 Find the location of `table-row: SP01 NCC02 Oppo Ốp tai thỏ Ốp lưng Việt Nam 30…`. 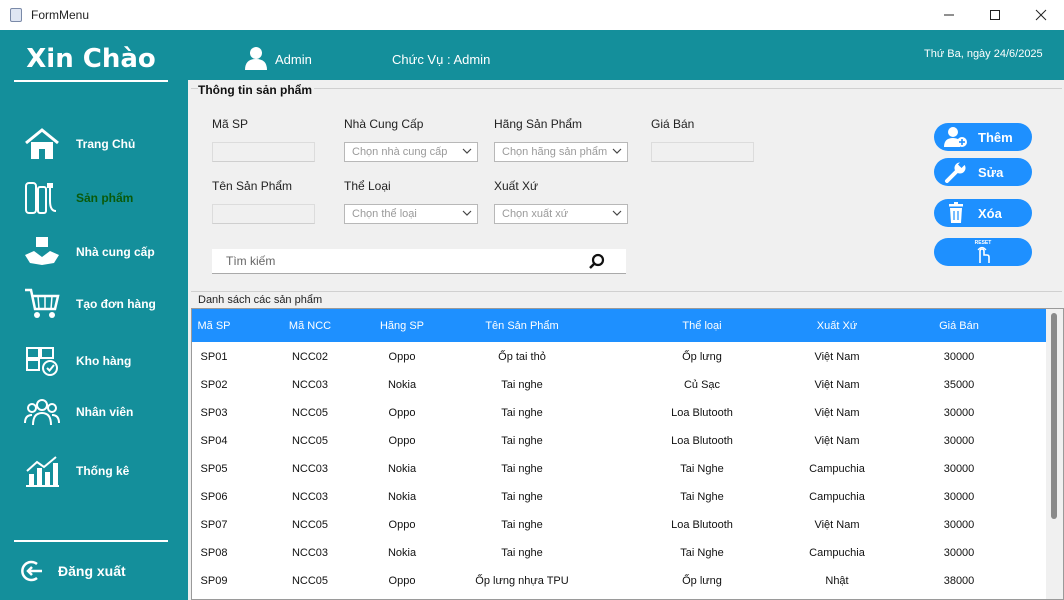

table-row: SP01 NCC02 Oppo Ốp tai thỏ Ốp lưng Việt Nam 30… is located at coordinates (619, 356).